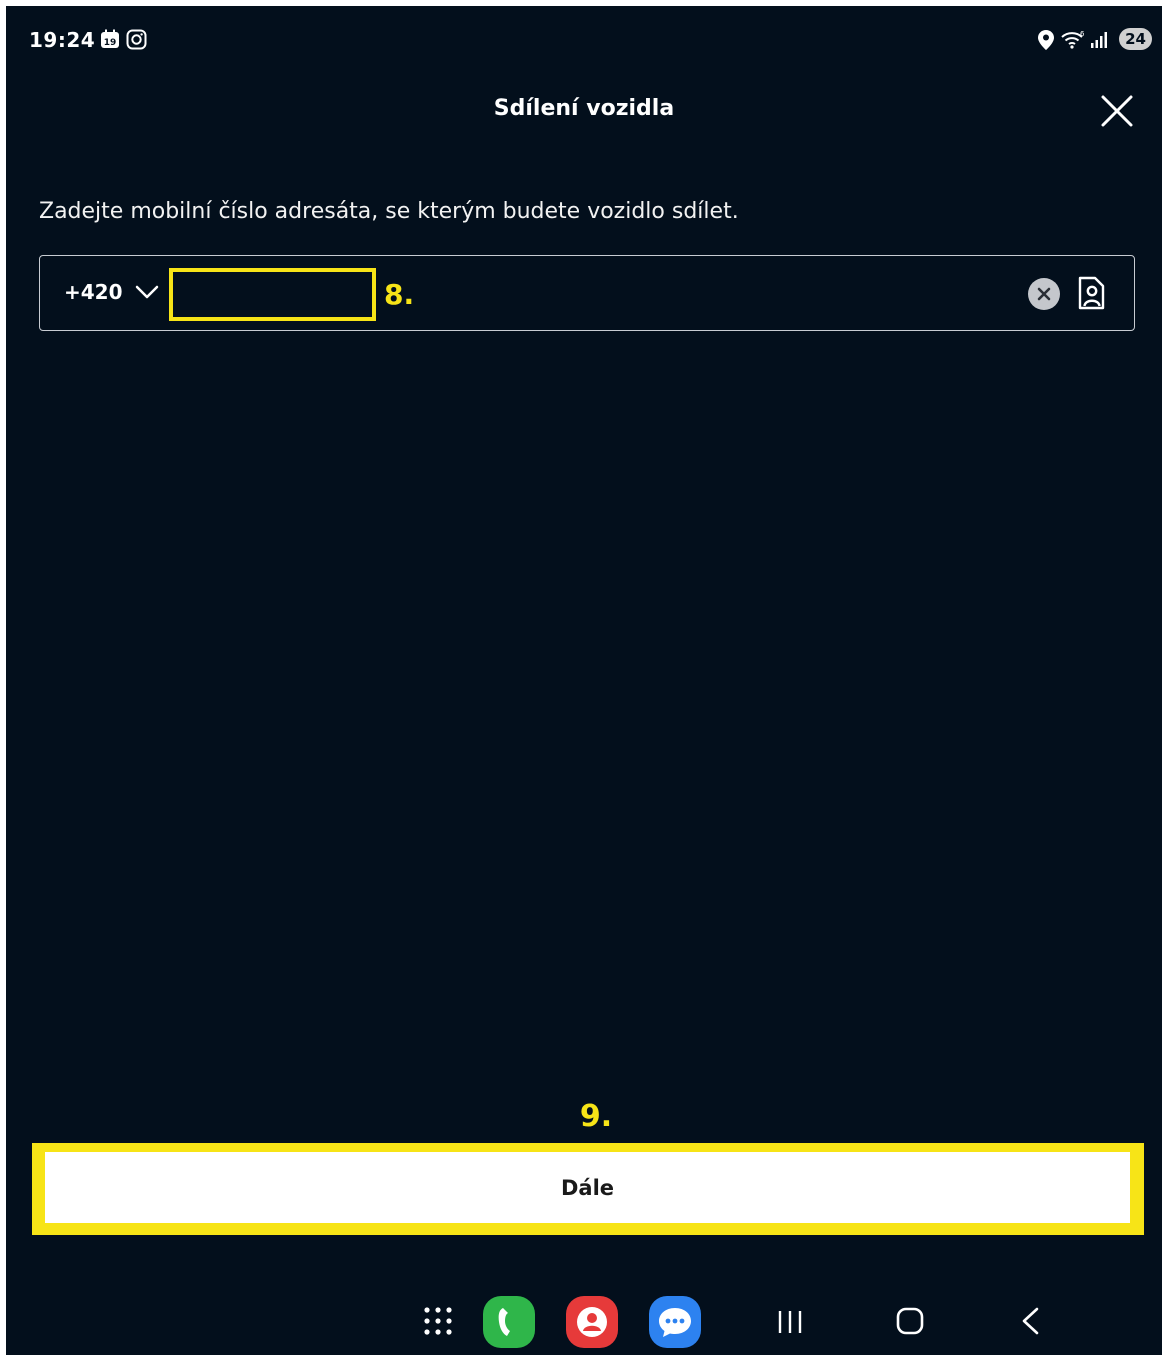  I want to click on calendar-icon: 19, so click(110, 41).